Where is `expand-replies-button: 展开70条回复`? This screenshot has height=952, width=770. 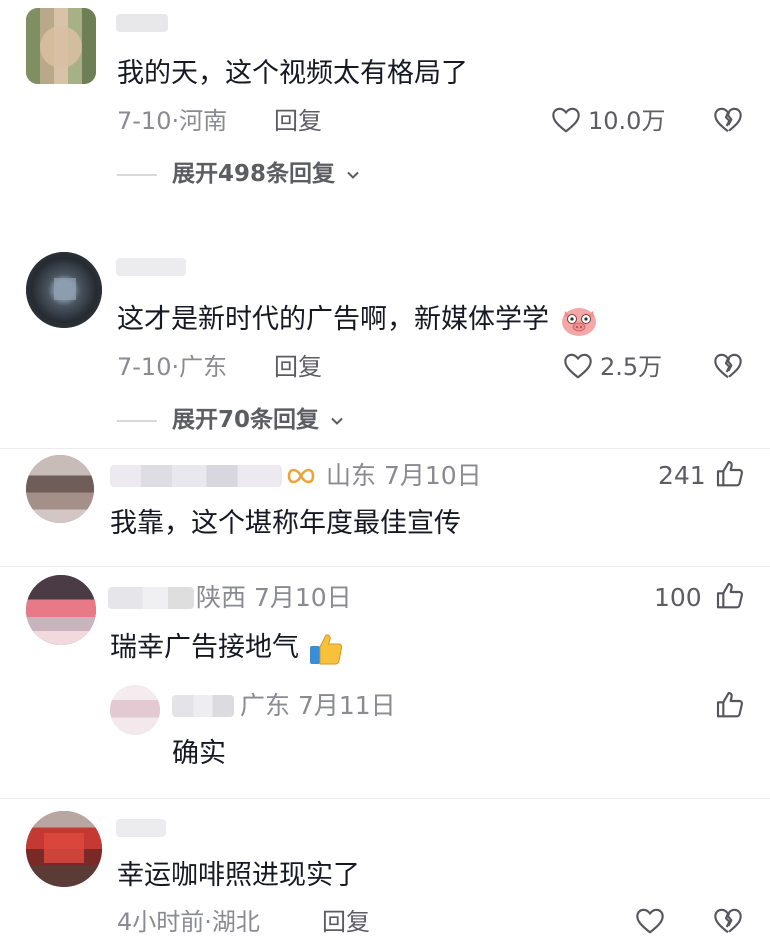
expand-replies-button: 展开70条回复 is located at coordinates (258, 420).